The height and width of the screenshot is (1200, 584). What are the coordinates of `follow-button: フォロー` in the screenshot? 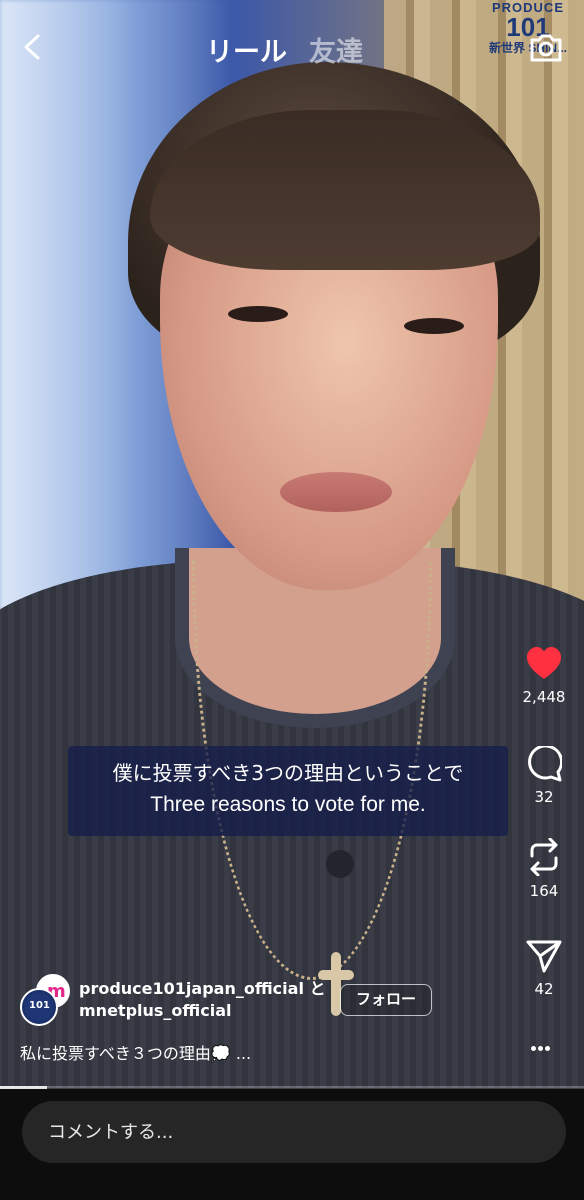 It's located at (386, 1000).